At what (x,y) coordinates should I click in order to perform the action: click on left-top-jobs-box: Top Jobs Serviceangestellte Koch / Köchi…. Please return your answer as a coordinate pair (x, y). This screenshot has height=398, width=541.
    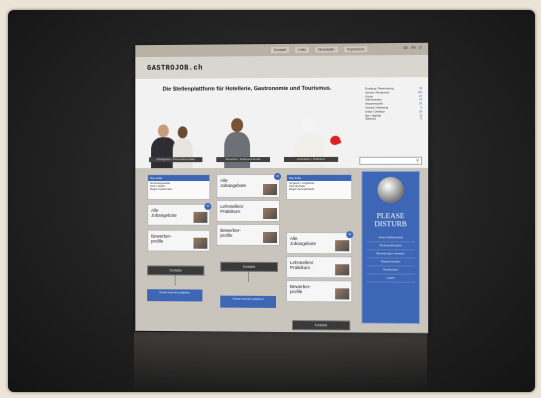
    Looking at the image, I should click on (179, 187).